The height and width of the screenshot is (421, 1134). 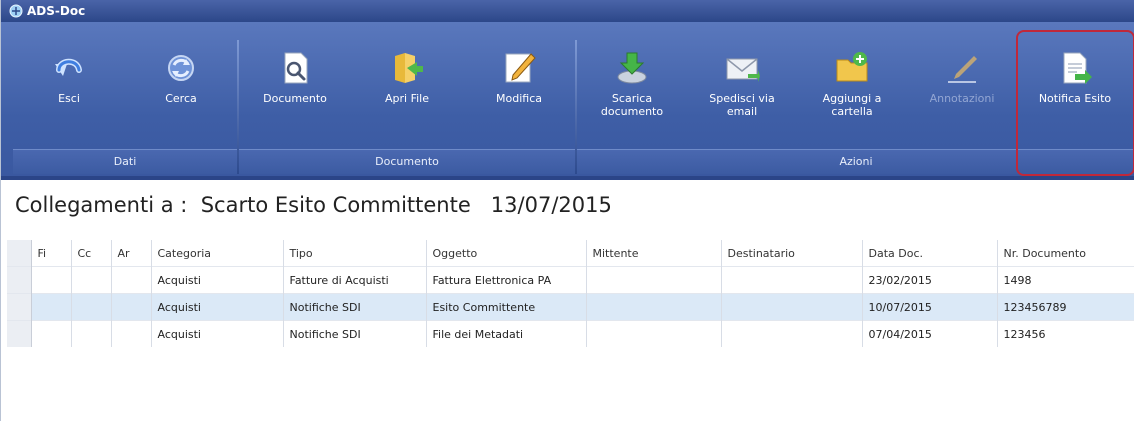 What do you see at coordinates (125, 161) in the screenshot?
I see `ribbon-group-label-dati: Dati` at bounding box center [125, 161].